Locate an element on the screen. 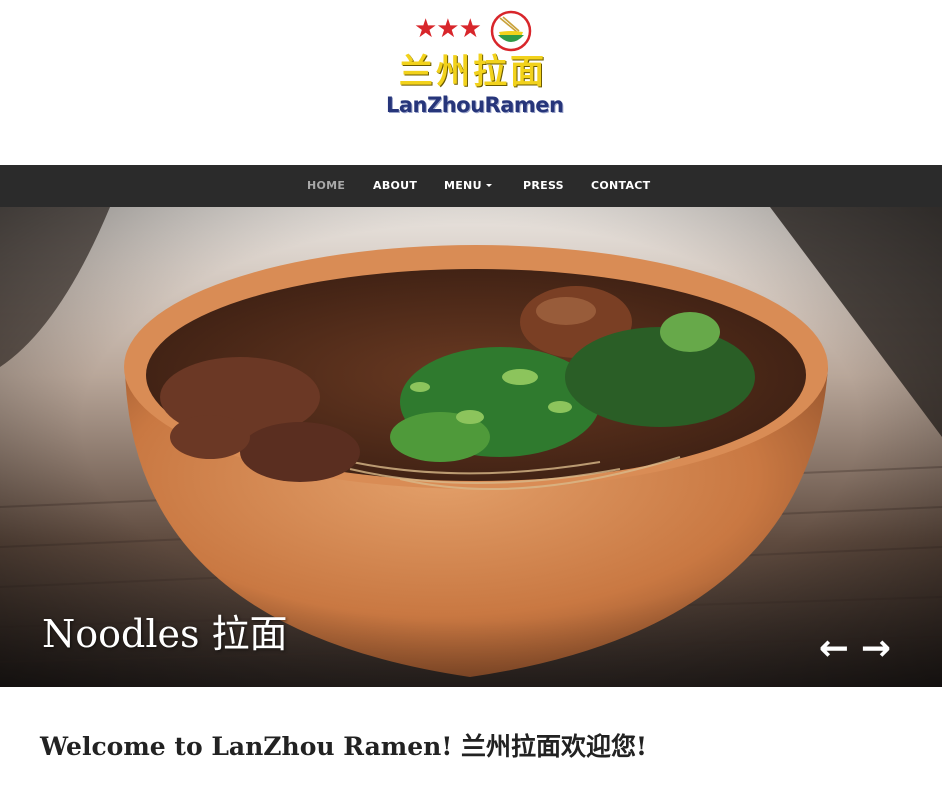 The height and width of the screenshot is (796, 942). logo-english-name: LanZhouRamen is located at coordinates (475, 105).